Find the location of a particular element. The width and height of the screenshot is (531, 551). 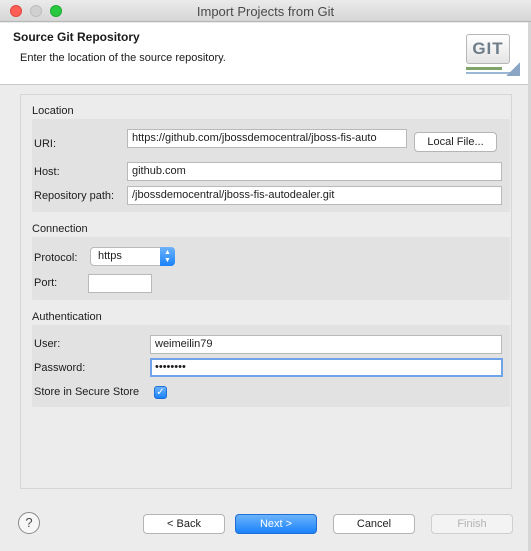

password-label: Password: is located at coordinates (60, 368).